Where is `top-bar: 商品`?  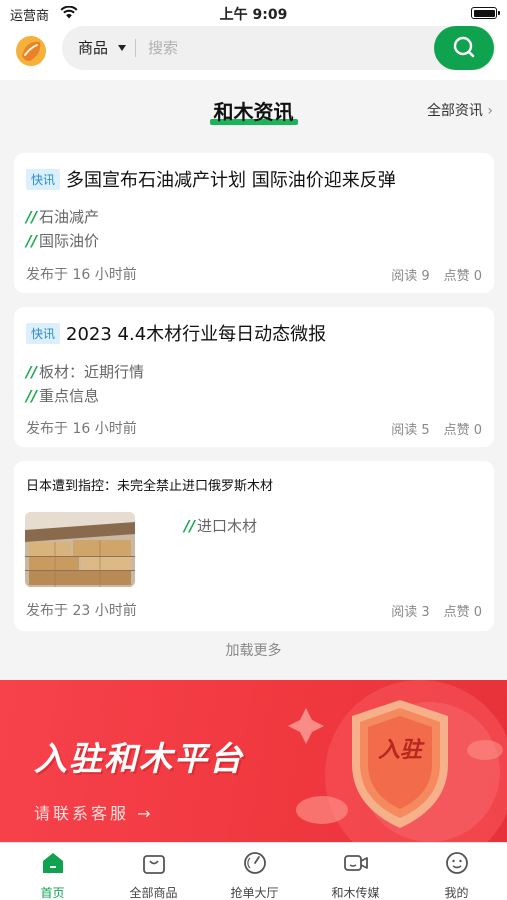 top-bar: 商品 is located at coordinates (253, 53).